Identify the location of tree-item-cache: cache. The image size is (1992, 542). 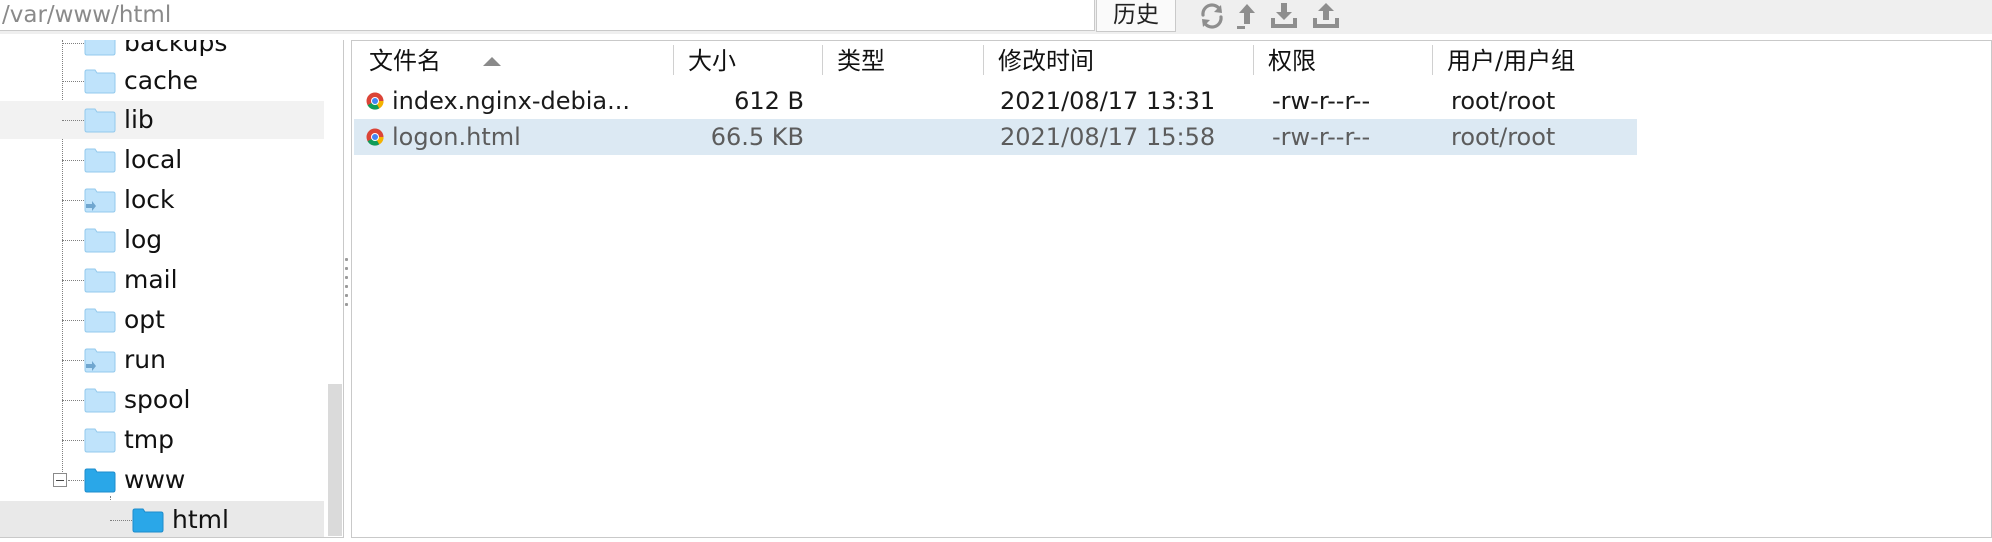
(162, 81).